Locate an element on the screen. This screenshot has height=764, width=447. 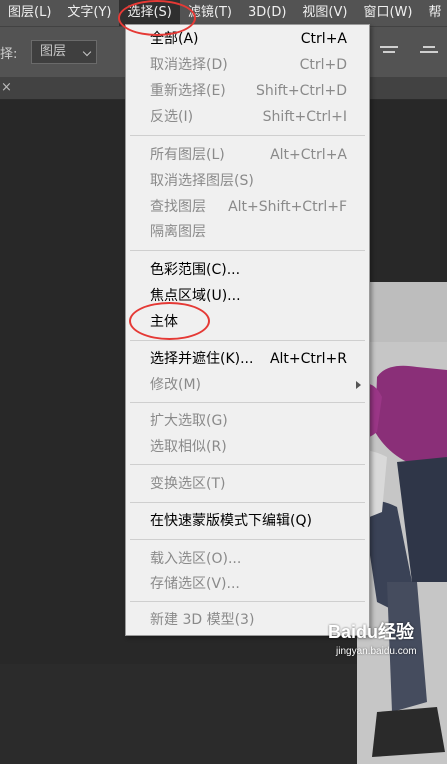
menu-item-shortcut: Ctrl+A is located at coordinates (323, 39).